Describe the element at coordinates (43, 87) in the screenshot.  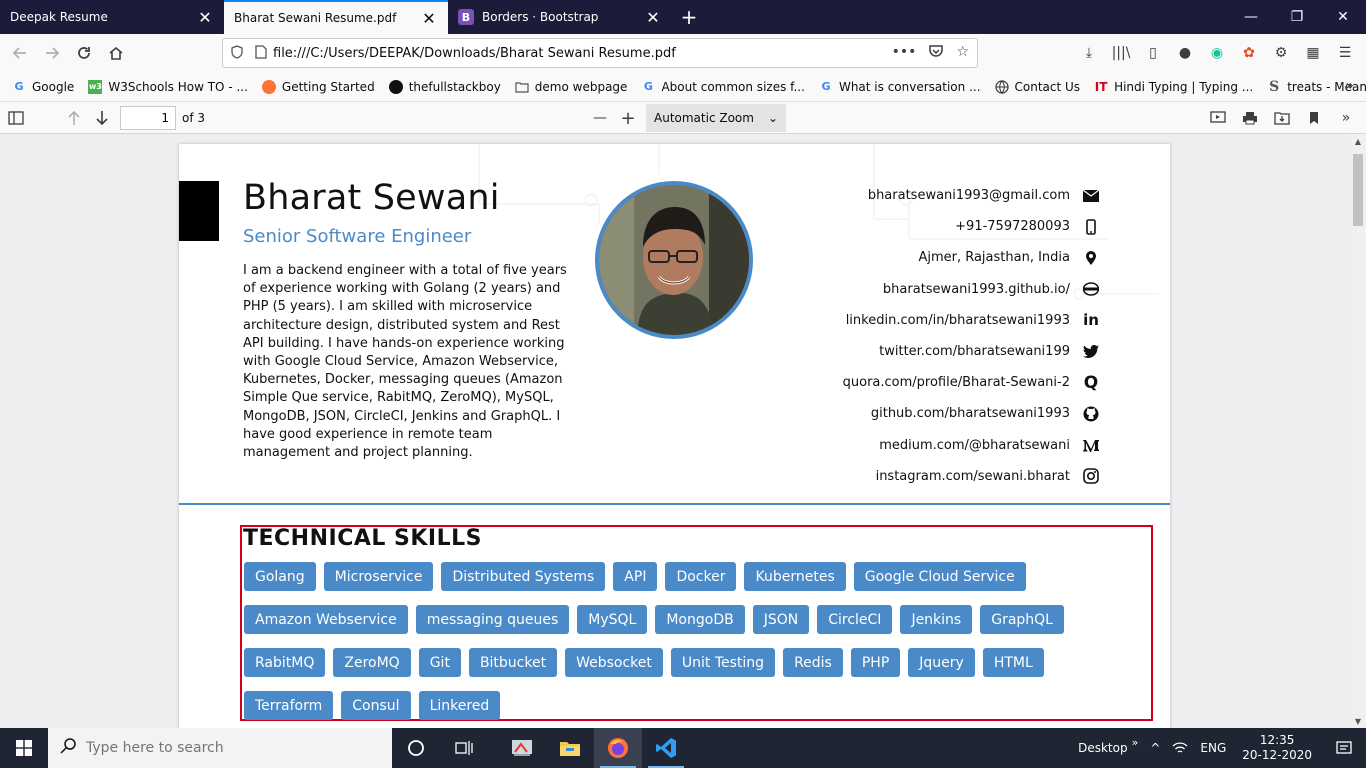
I see `bookmark-google: G Google` at that location.